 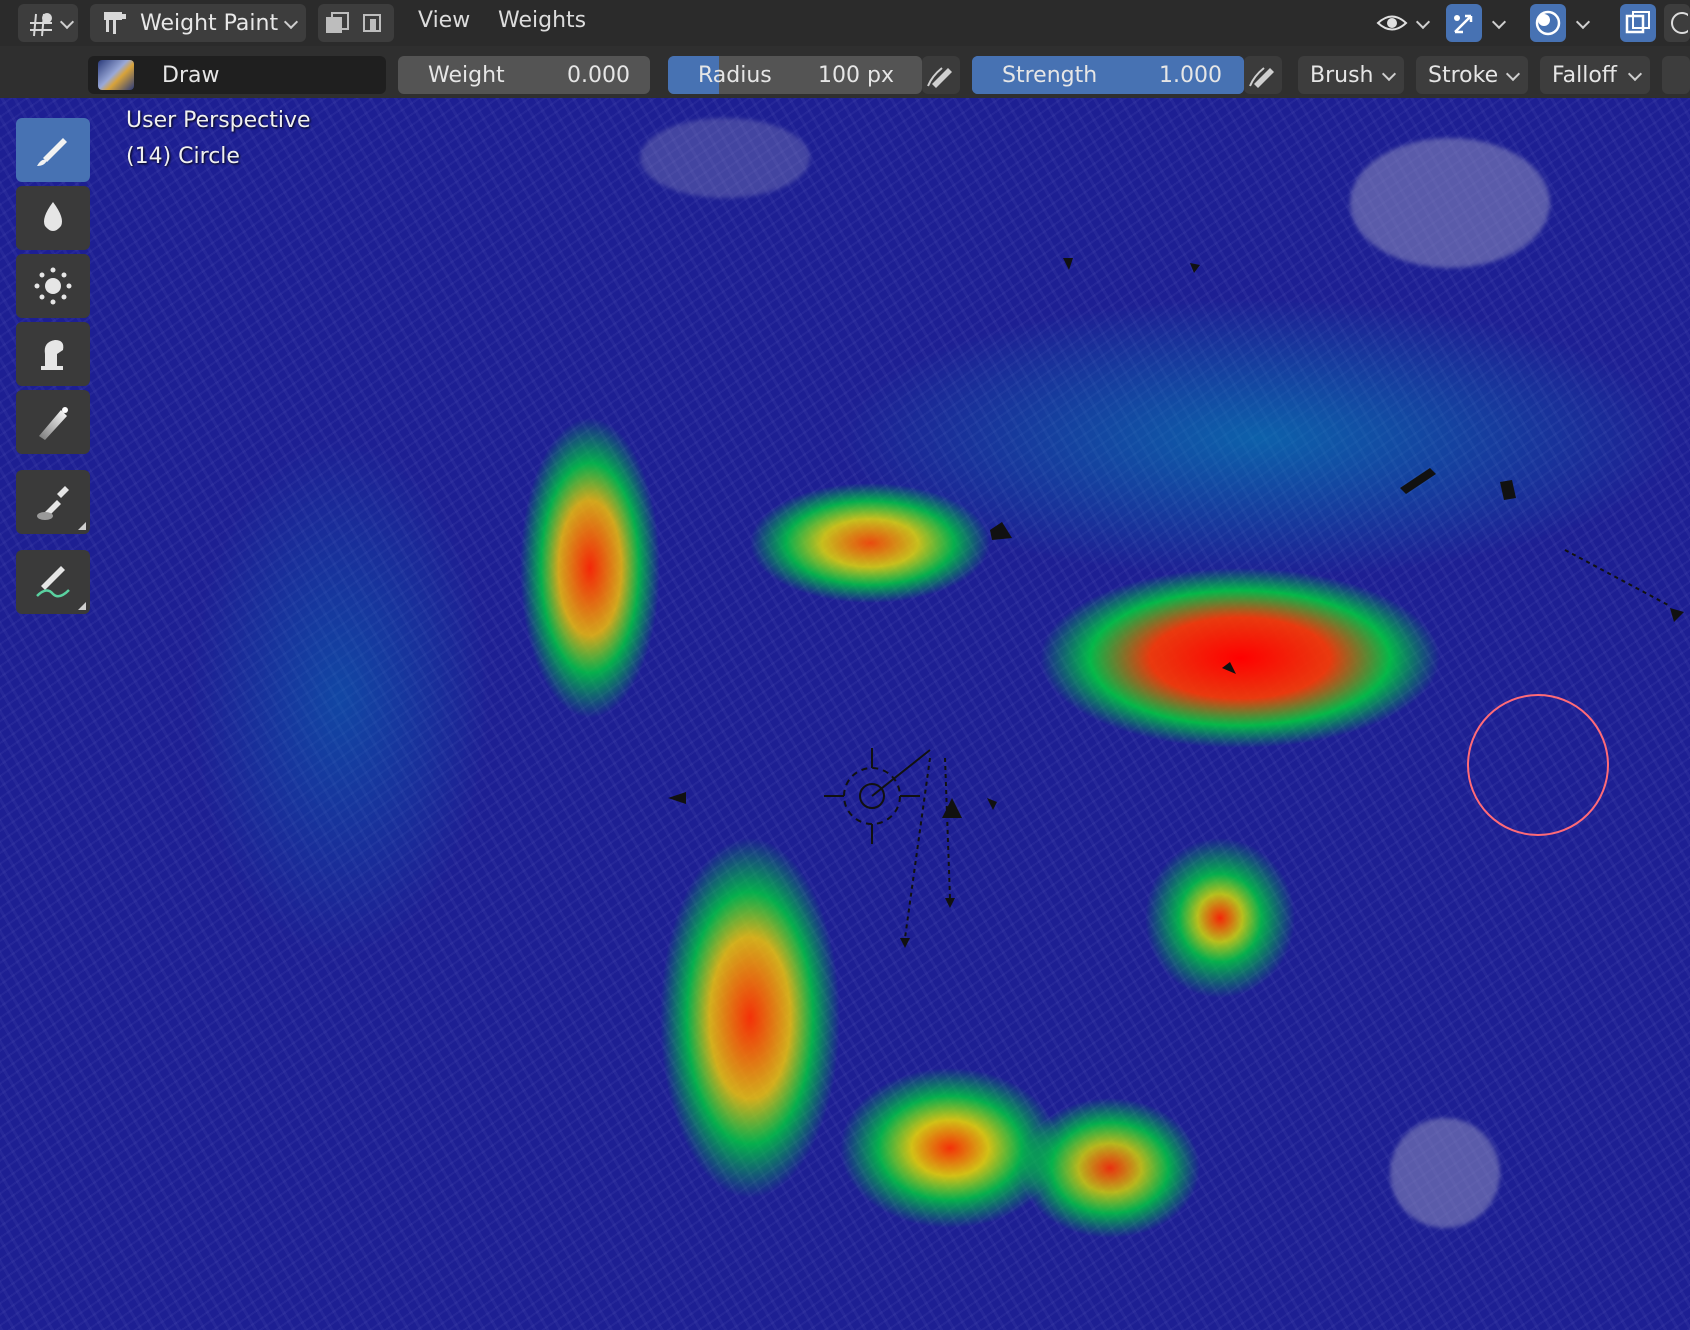 I want to click on brush-dropdown: Brush, so click(x=1351, y=75).